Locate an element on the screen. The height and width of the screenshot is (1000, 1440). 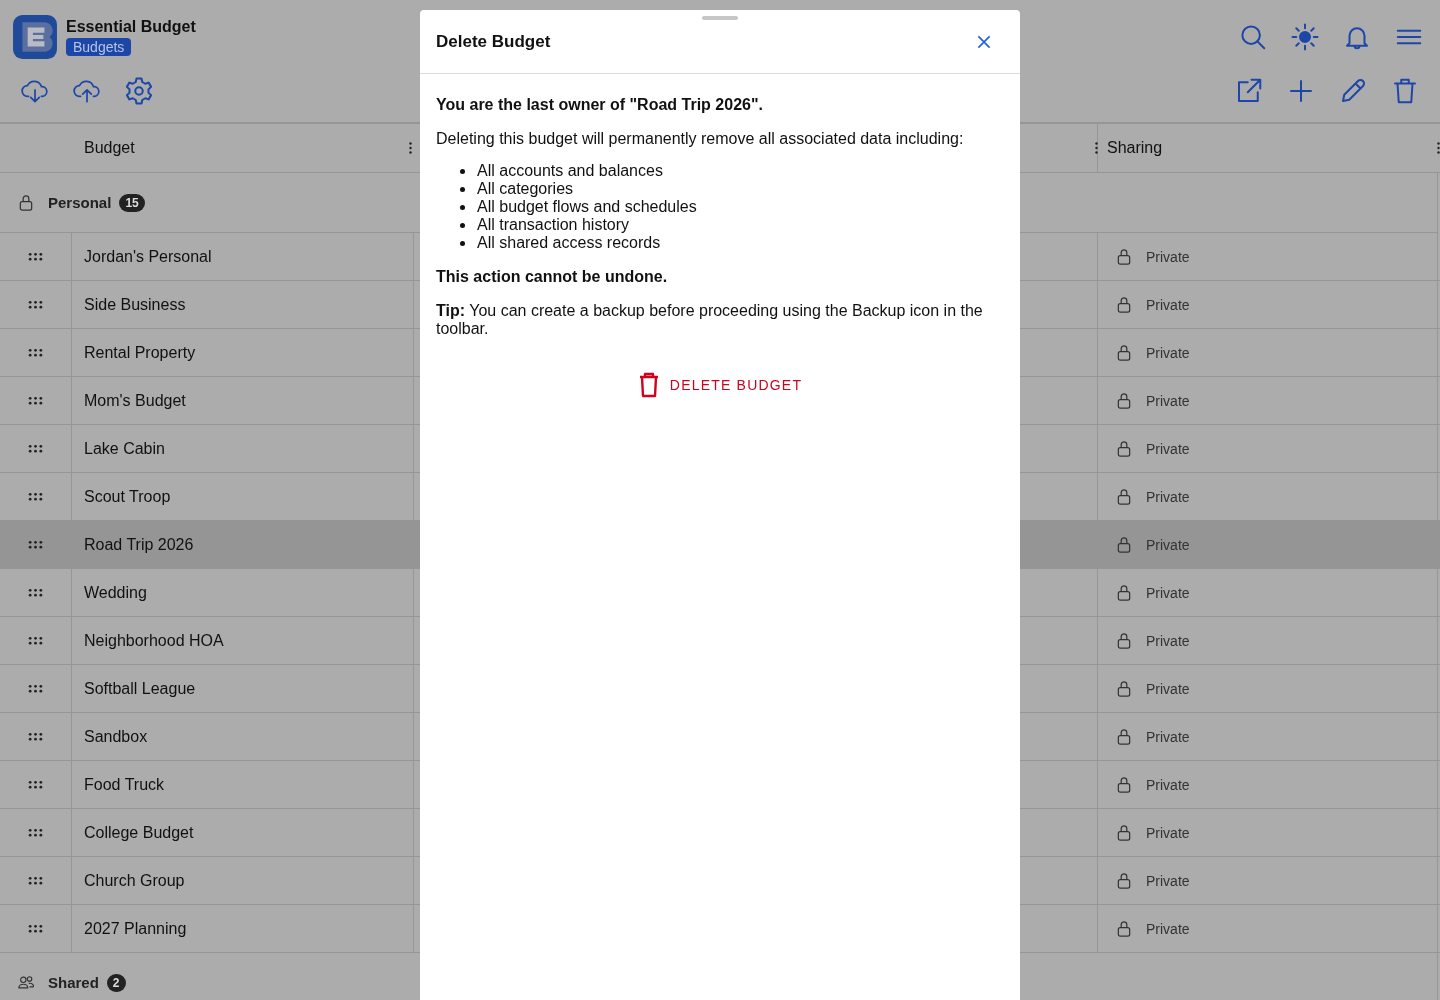
settings-icon is located at coordinates (139, 91).